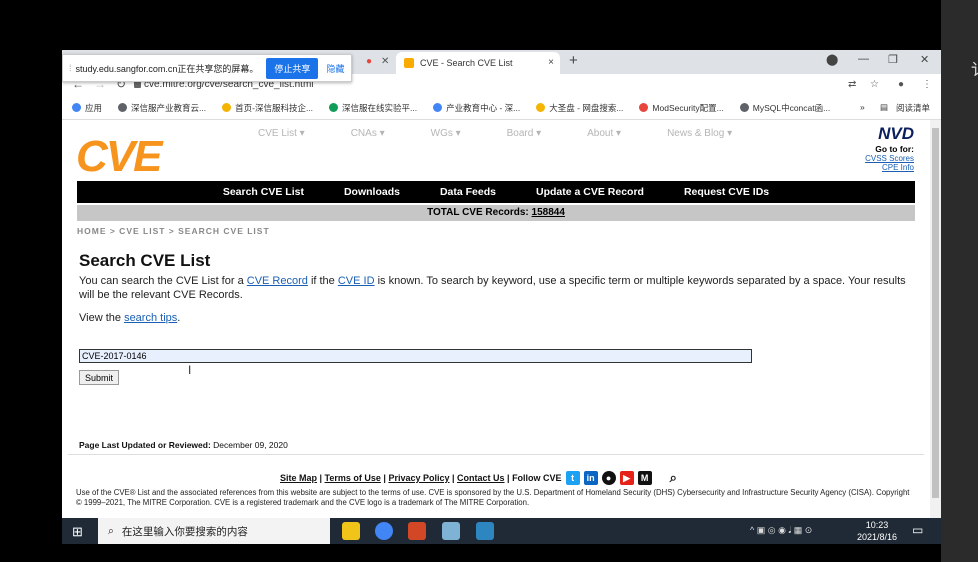  I want to click on twitter-icon: t, so click(572, 478).